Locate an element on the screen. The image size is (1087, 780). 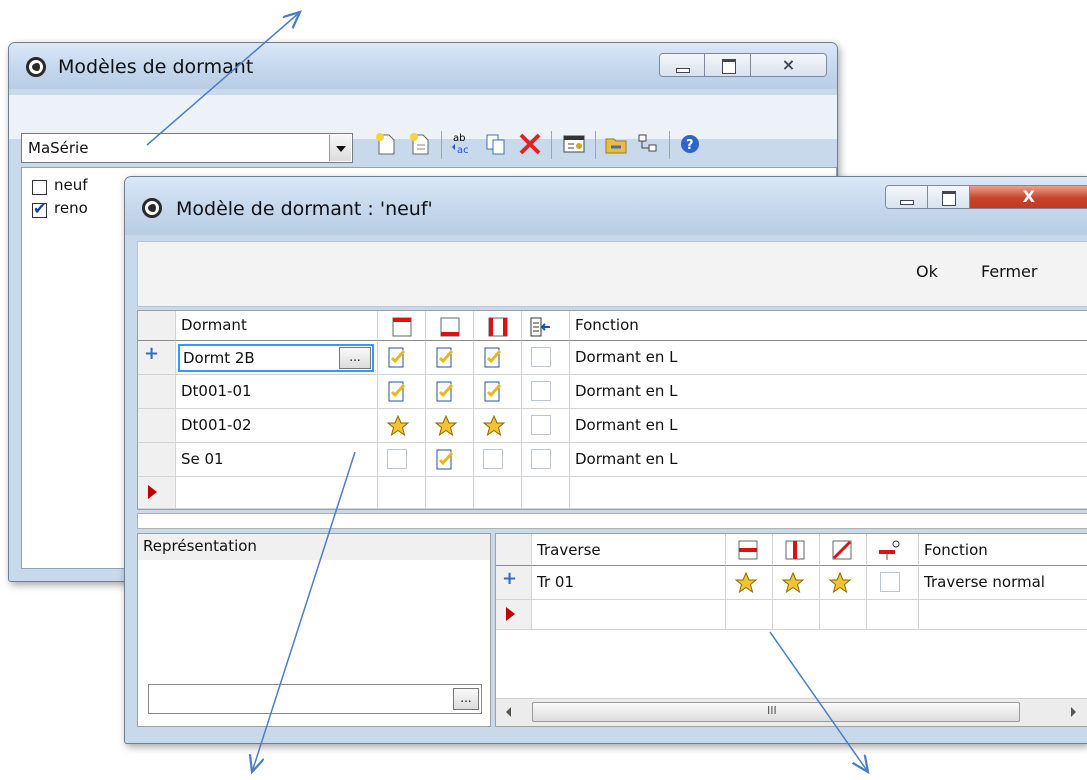
column-header-stop is located at coordinates (893, 550).